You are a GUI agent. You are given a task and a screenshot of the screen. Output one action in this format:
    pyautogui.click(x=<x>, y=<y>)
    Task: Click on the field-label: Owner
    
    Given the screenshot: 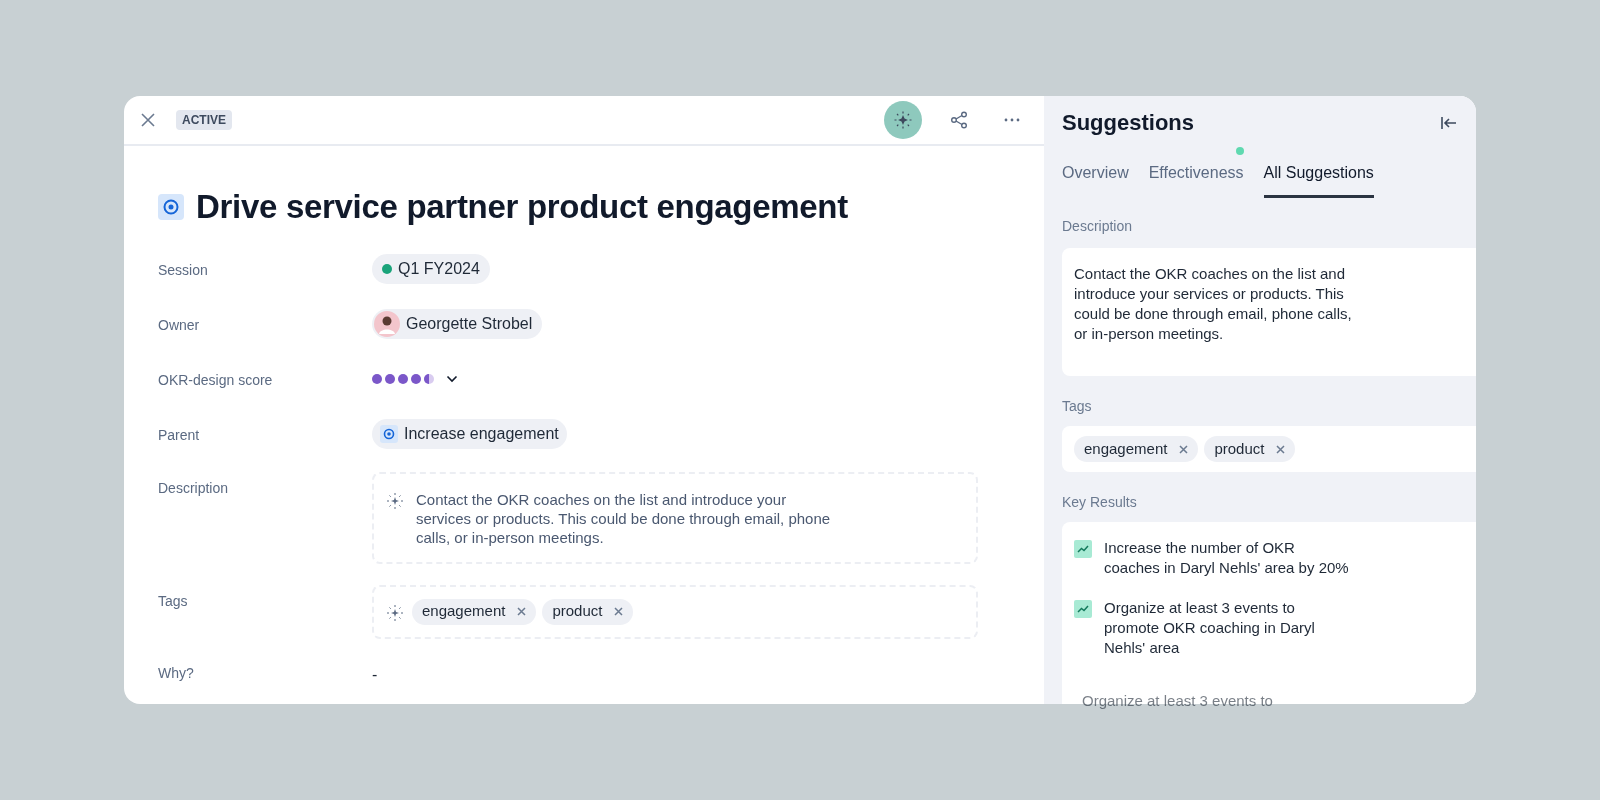 What is the action you would take?
    pyautogui.click(x=179, y=325)
    